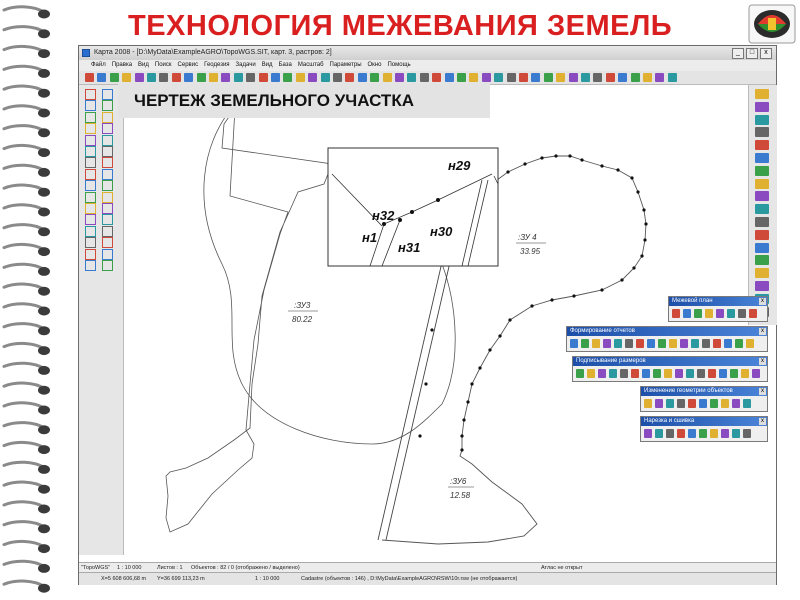  What do you see at coordinates (704, 399) in the screenshot?
I see `palette-geometry: Изменение геометрии объектов x` at bounding box center [704, 399].